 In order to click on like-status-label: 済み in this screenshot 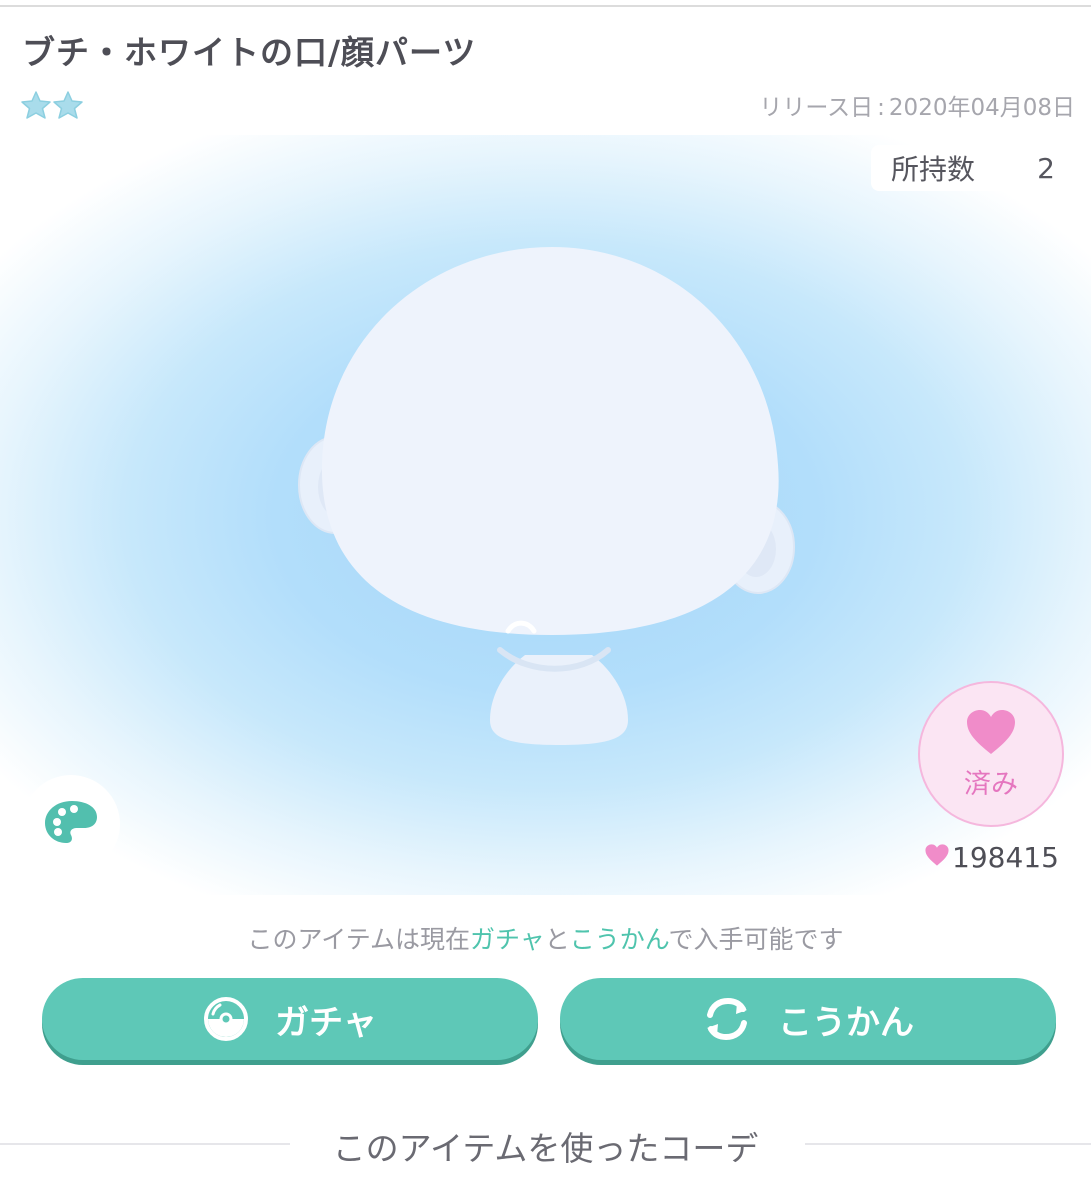, I will do `click(991, 784)`.